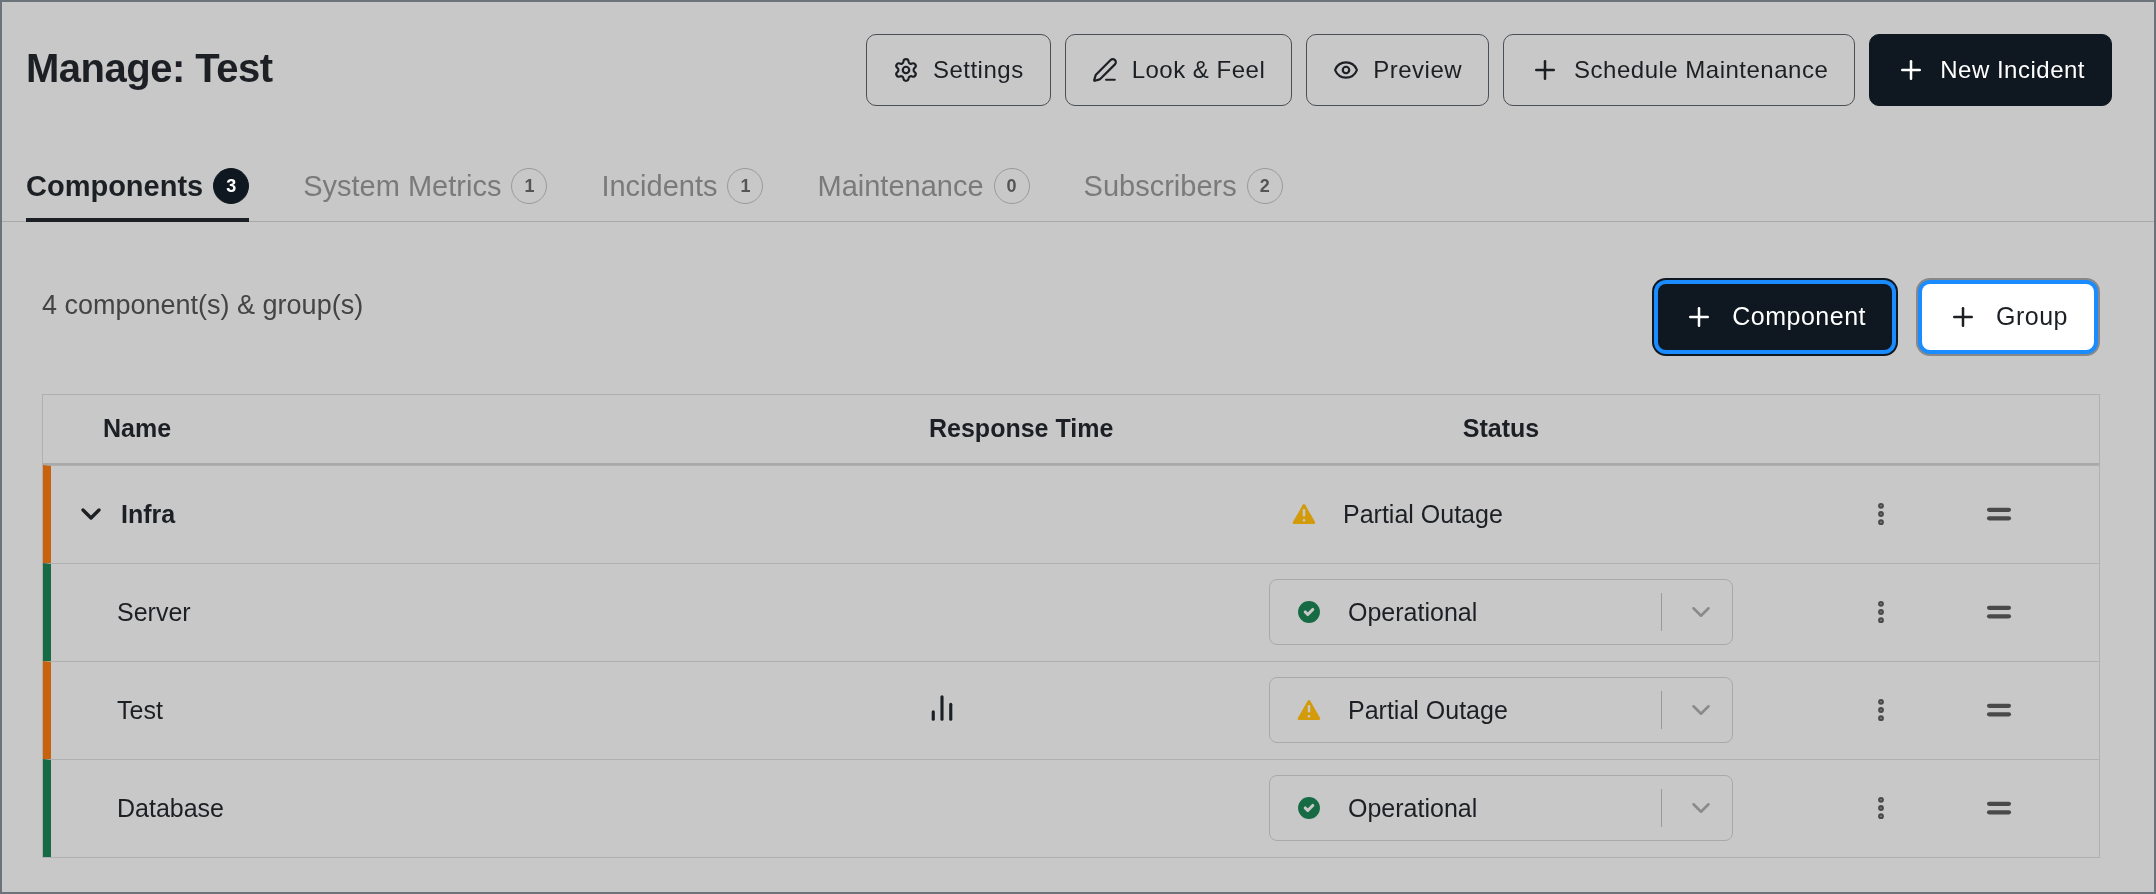  I want to click on header-button: New Incident, so click(1990, 70).